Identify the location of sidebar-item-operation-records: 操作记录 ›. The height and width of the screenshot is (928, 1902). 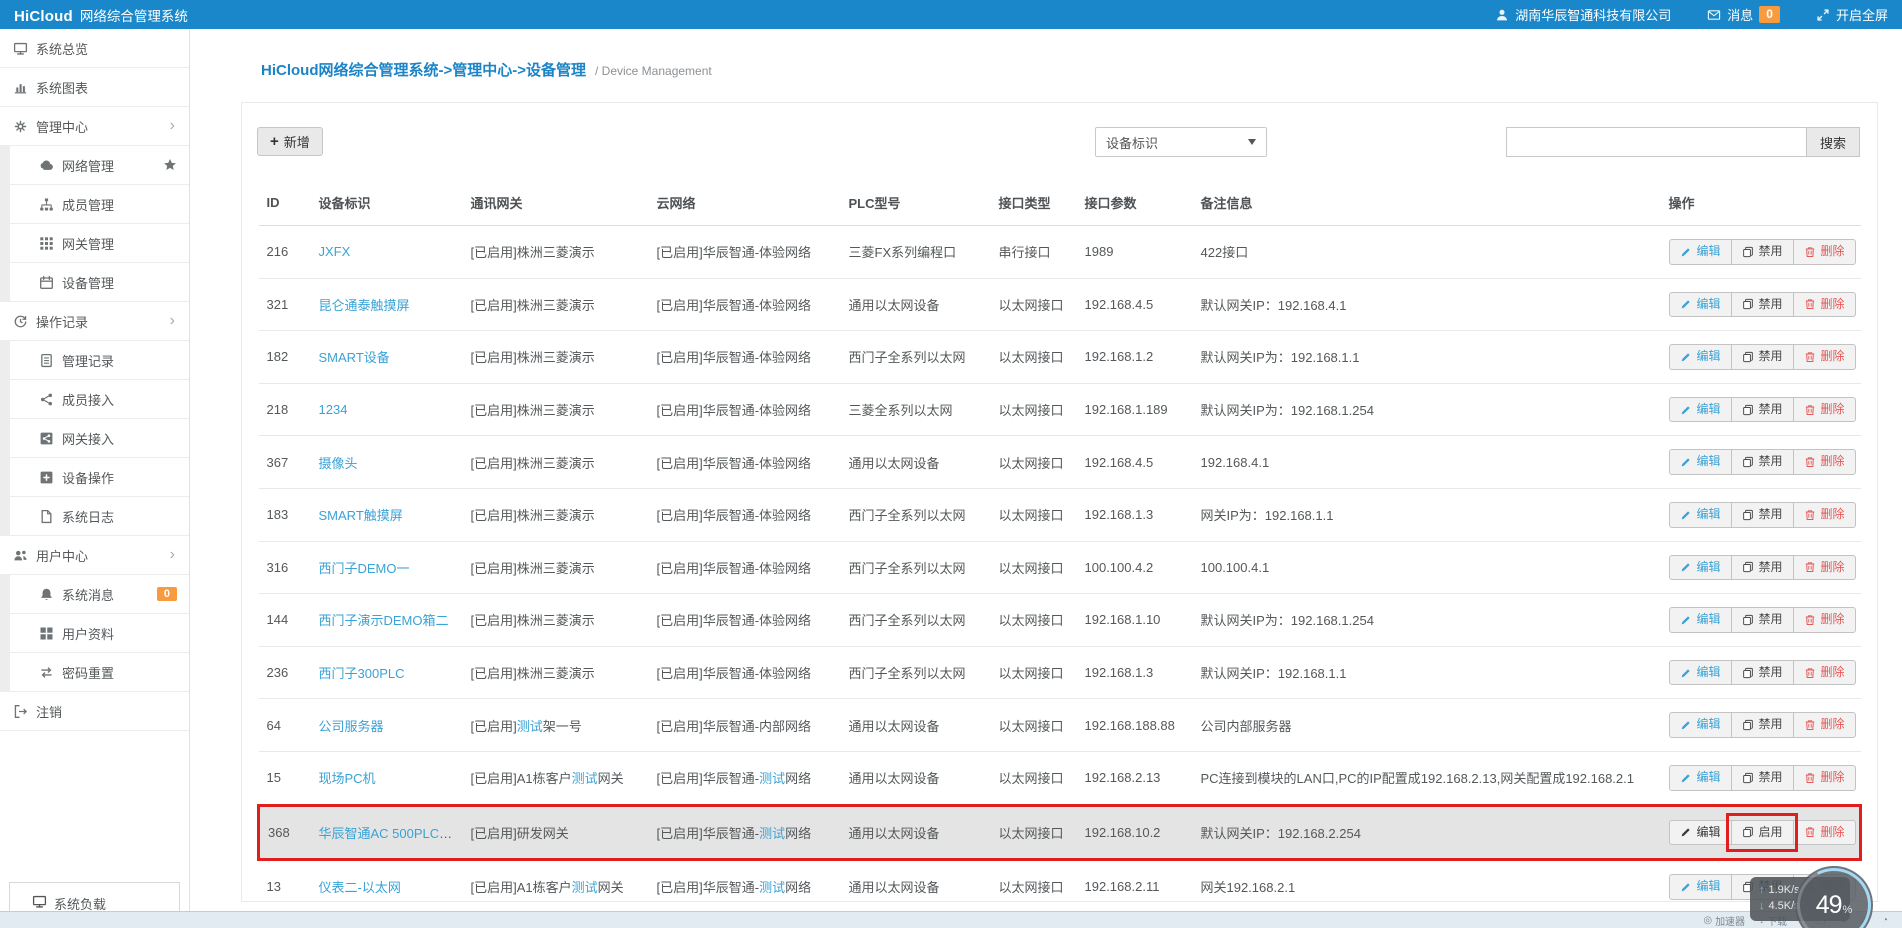
(94, 321).